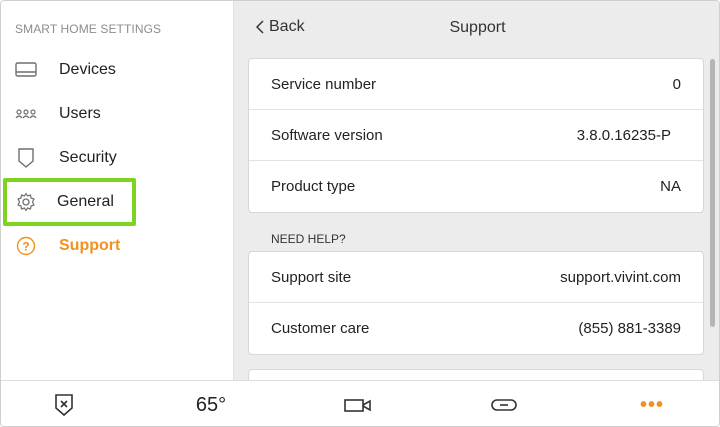 The image size is (720, 427). I want to click on panel-header: Back Support, so click(476, 28).